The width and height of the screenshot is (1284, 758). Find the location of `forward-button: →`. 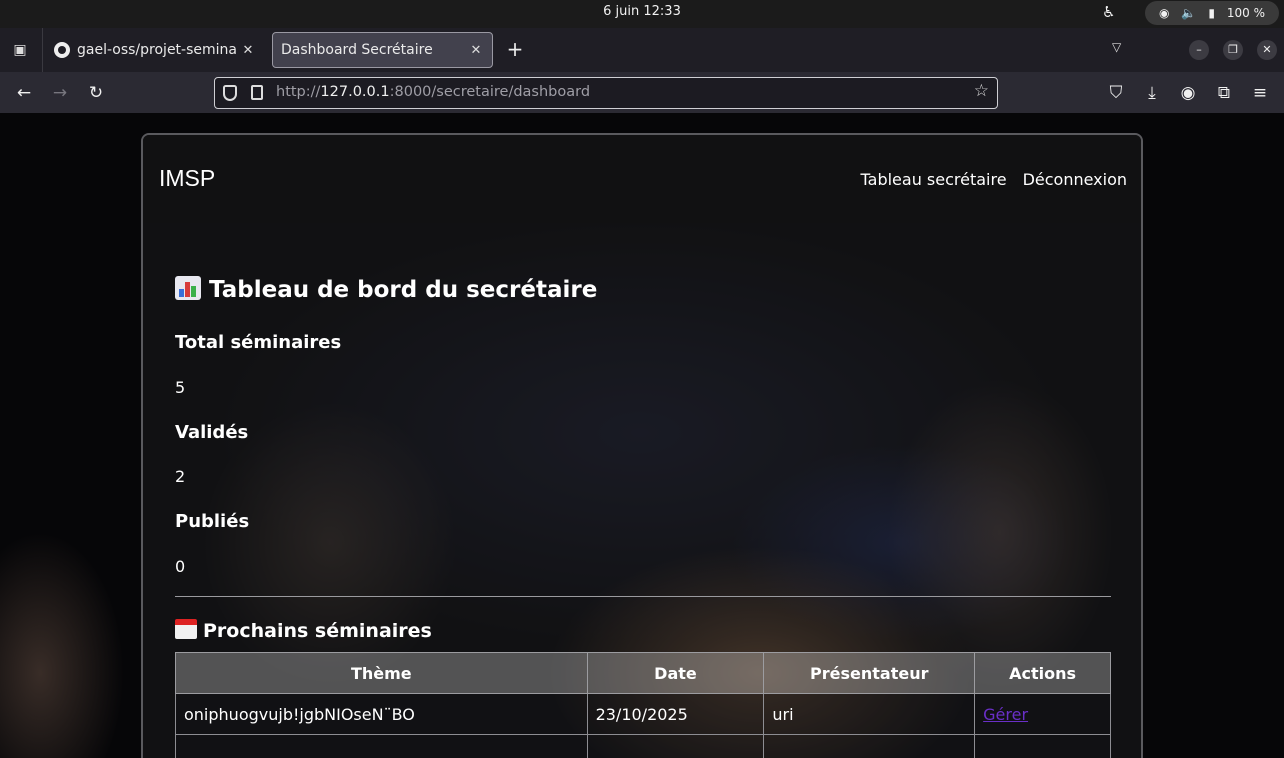

forward-button: → is located at coordinates (60, 93).